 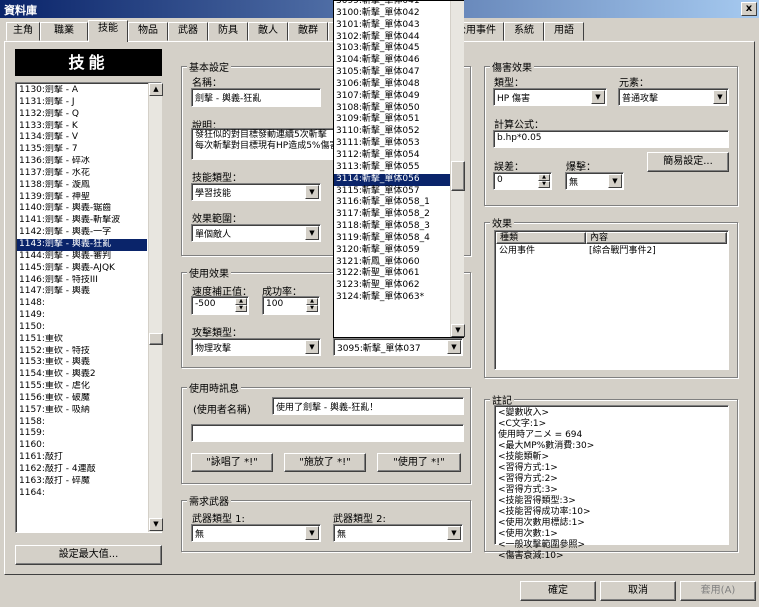 I want to click on list-item: 1132:劍擊 - Q, so click(x=82, y=115).